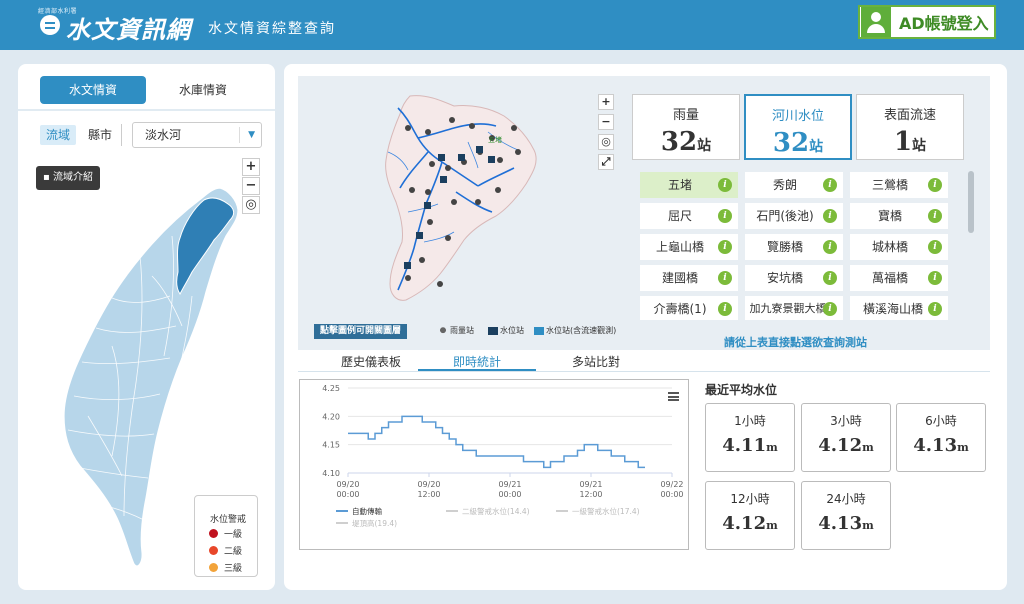 The height and width of the screenshot is (604, 1024). I want to click on map-zoom-out-button: −, so click(251, 186).